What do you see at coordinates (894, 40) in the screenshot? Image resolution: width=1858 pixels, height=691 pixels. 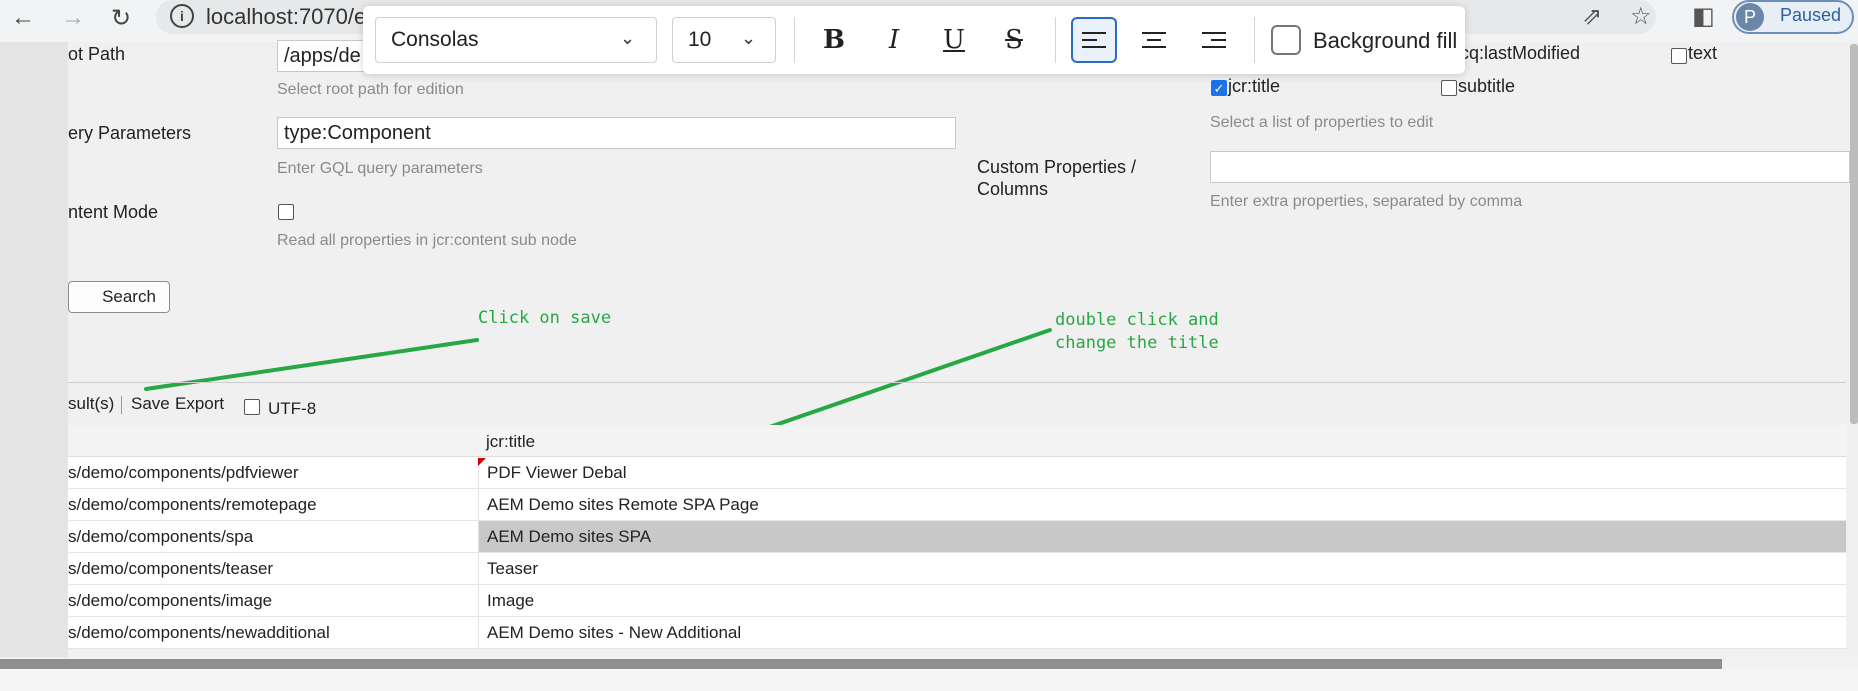 I see `italic-button: I` at bounding box center [894, 40].